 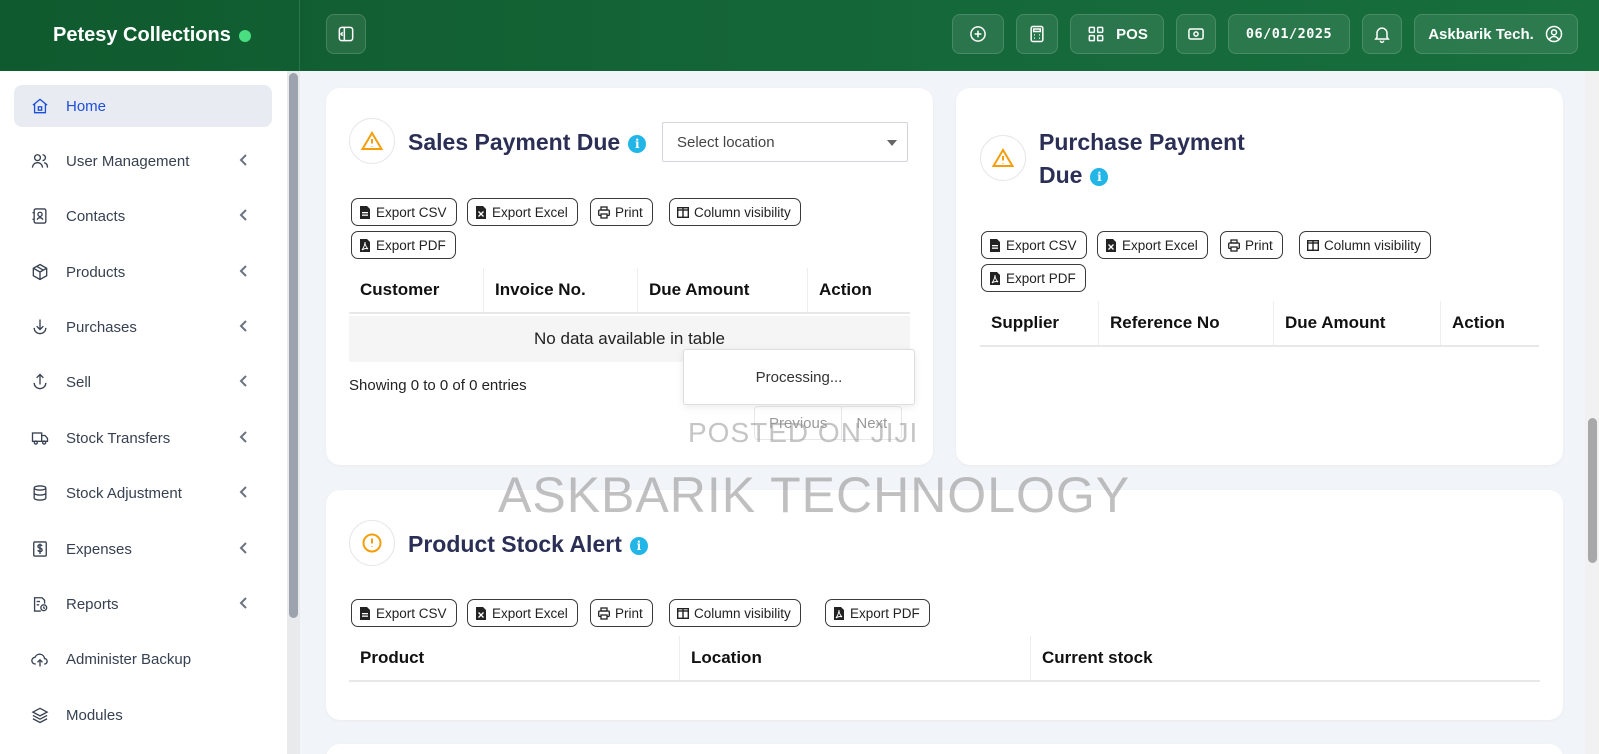 I want to click on sidebar-item-products: Products, so click(x=143, y=272).